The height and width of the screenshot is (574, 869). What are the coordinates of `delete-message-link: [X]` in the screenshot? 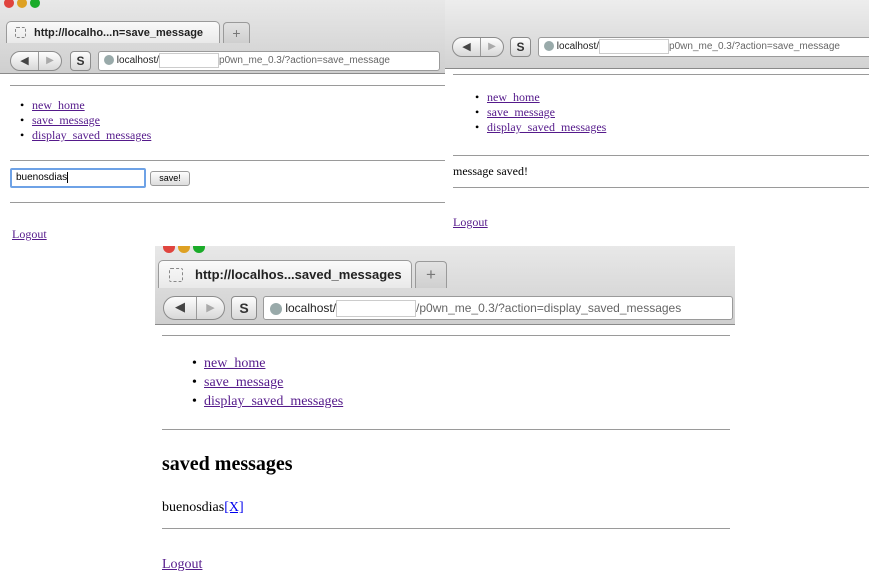 It's located at (233, 507).